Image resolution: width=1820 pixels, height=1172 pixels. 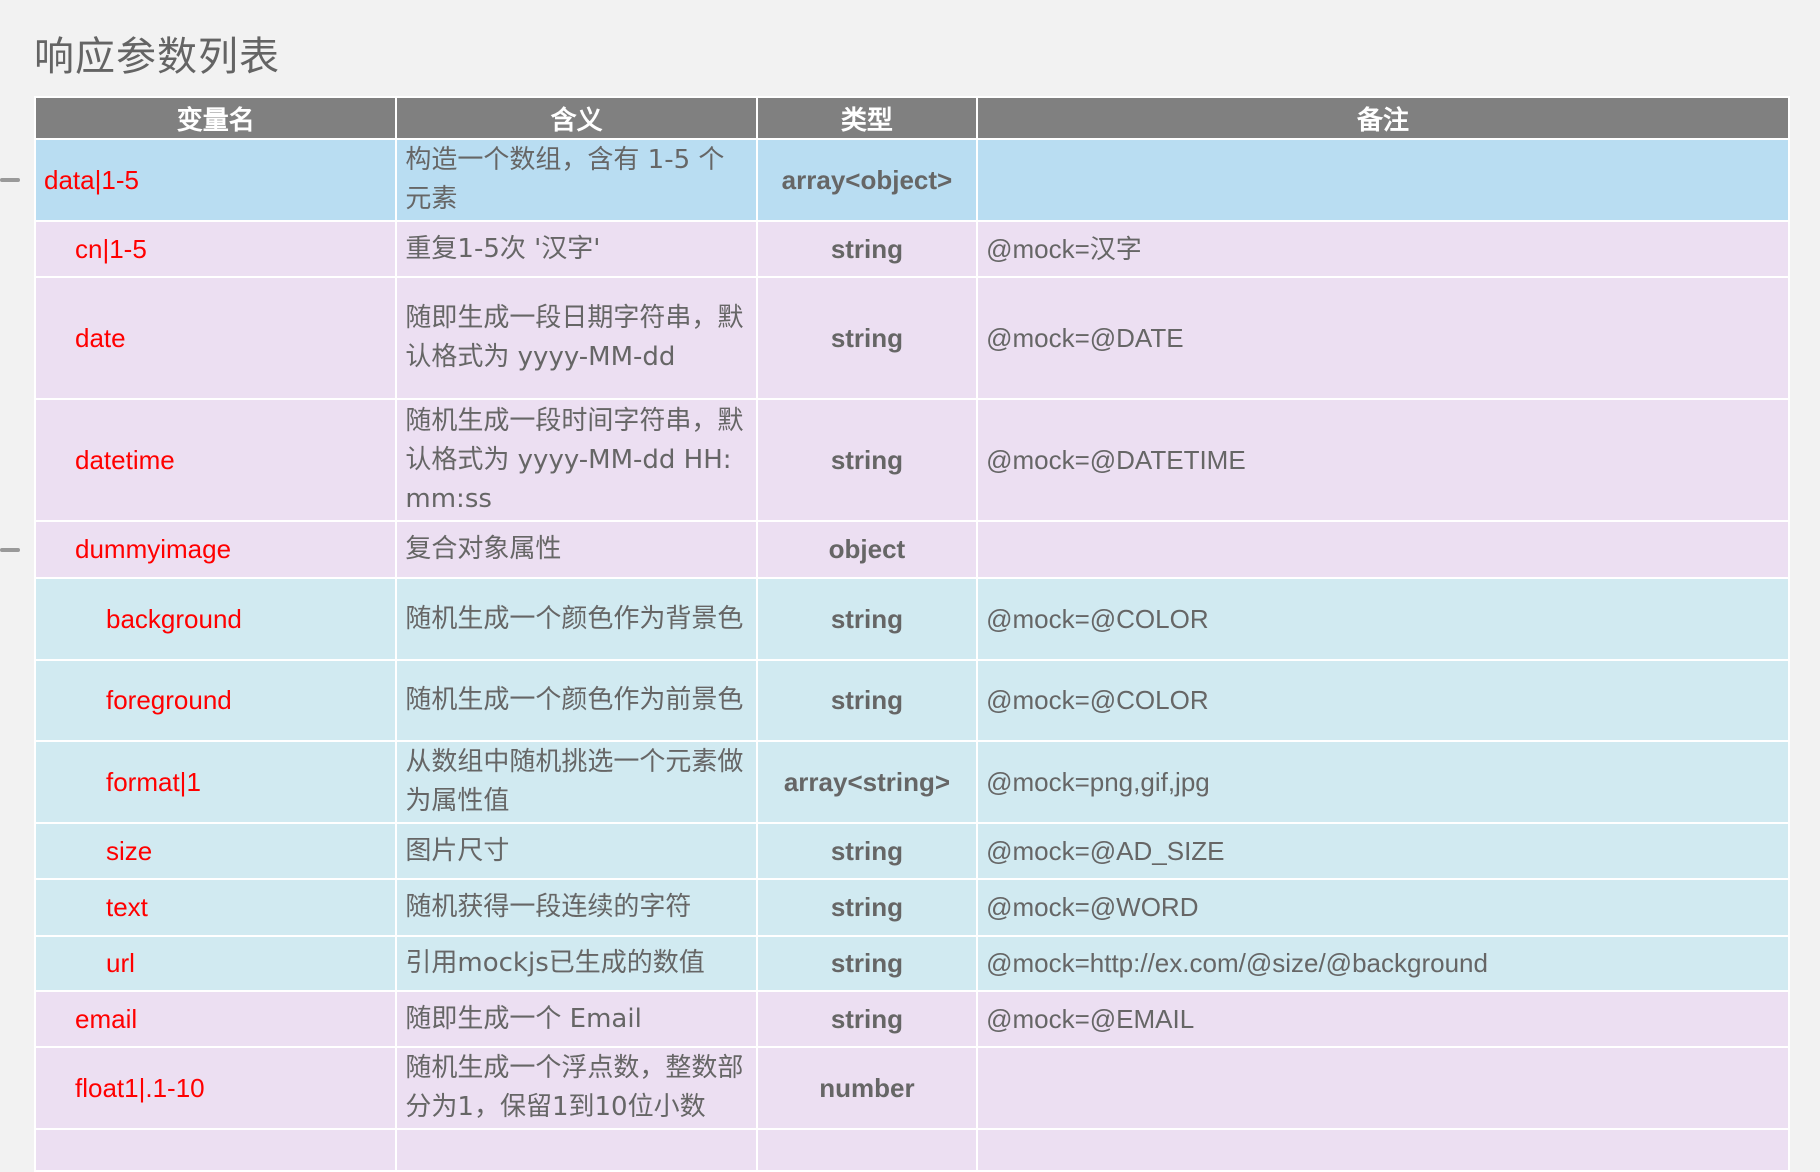 I want to click on header-note: 备注, so click(x=1383, y=118).